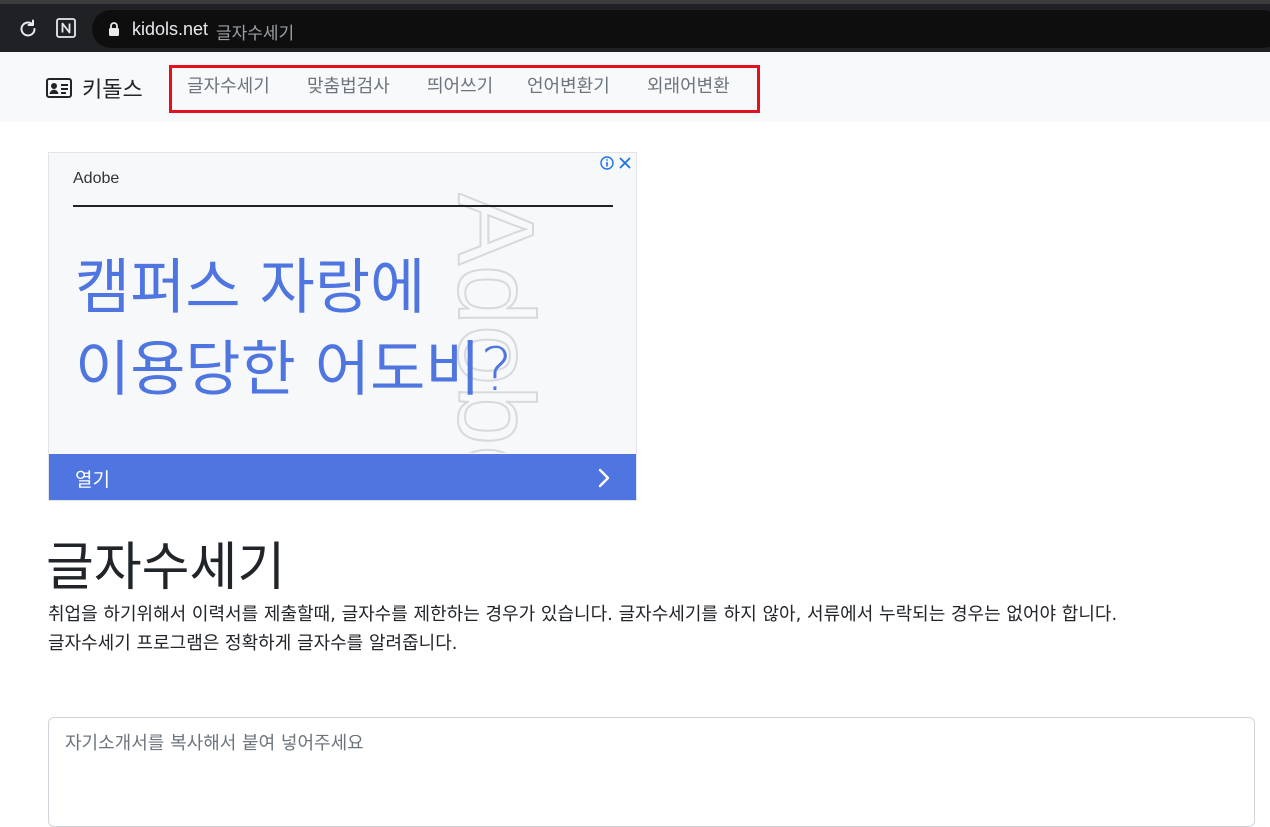  What do you see at coordinates (112, 90) in the screenshot?
I see `brand-name: 키돌스` at bounding box center [112, 90].